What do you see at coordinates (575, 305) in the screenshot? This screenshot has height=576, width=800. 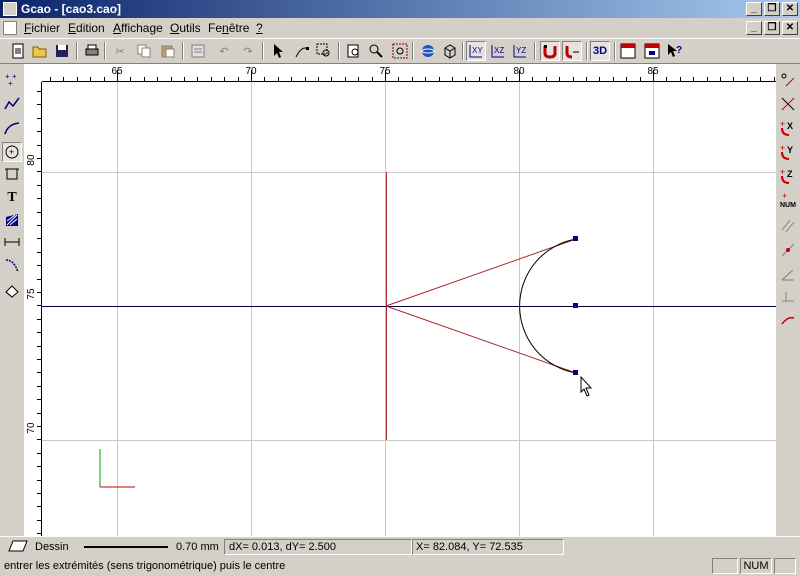 I see `arc-center-handle` at bounding box center [575, 305].